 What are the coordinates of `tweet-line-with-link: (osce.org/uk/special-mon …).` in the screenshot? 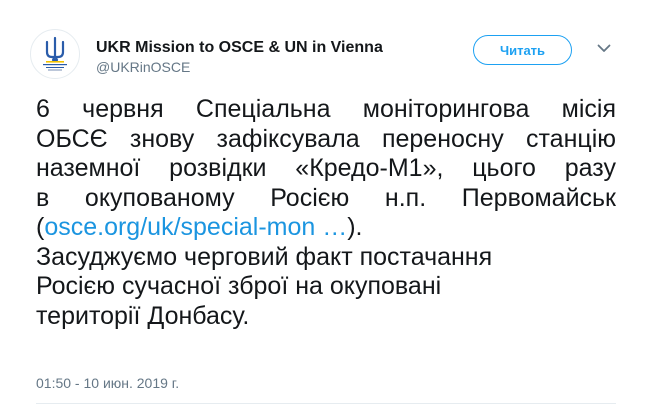 It's located at (326, 228).